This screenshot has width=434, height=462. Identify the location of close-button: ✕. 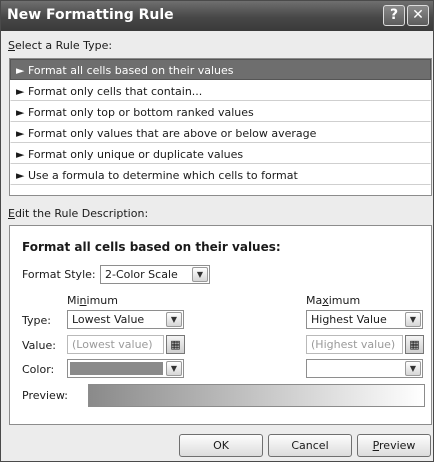
(418, 15).